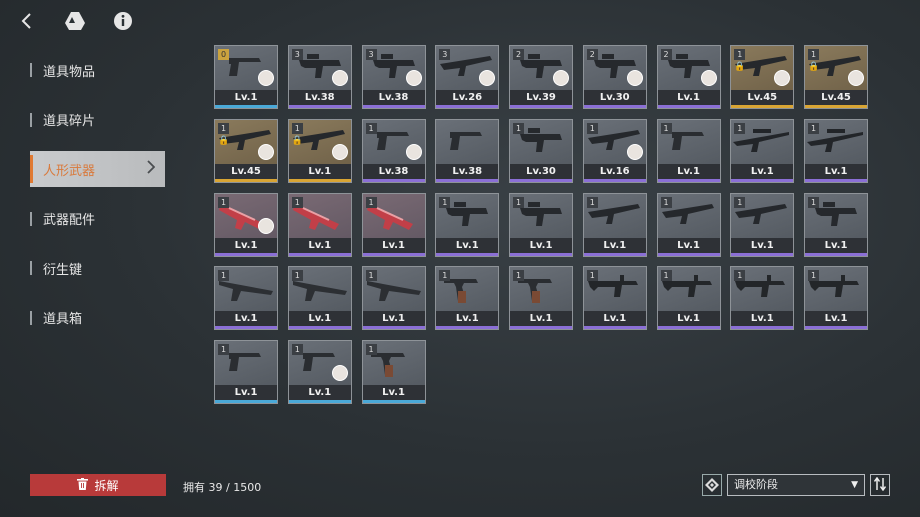 Image resolution: width=920 pixels, height=517 pixels. What do you see at coordinates (100, 120) in the screenshot?
I see `sidebar-item-fragments: 道具碎片` at bounding box center [100, 120].